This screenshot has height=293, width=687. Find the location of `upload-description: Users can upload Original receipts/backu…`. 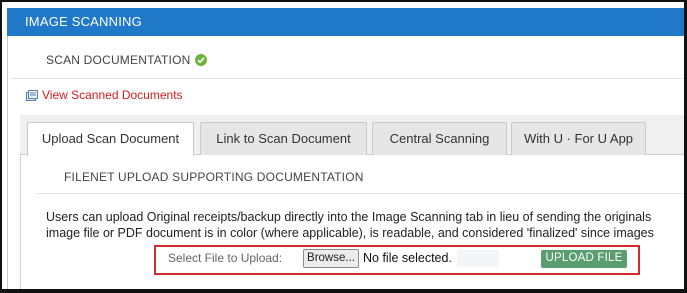

upload-description: Users can upload Original receipts/backu… is located at coordinates (365, 225).